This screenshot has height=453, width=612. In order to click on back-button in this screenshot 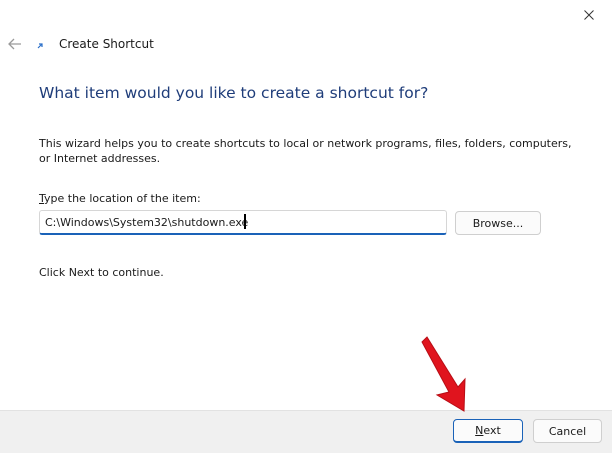, I will do `click(15, 44)`.